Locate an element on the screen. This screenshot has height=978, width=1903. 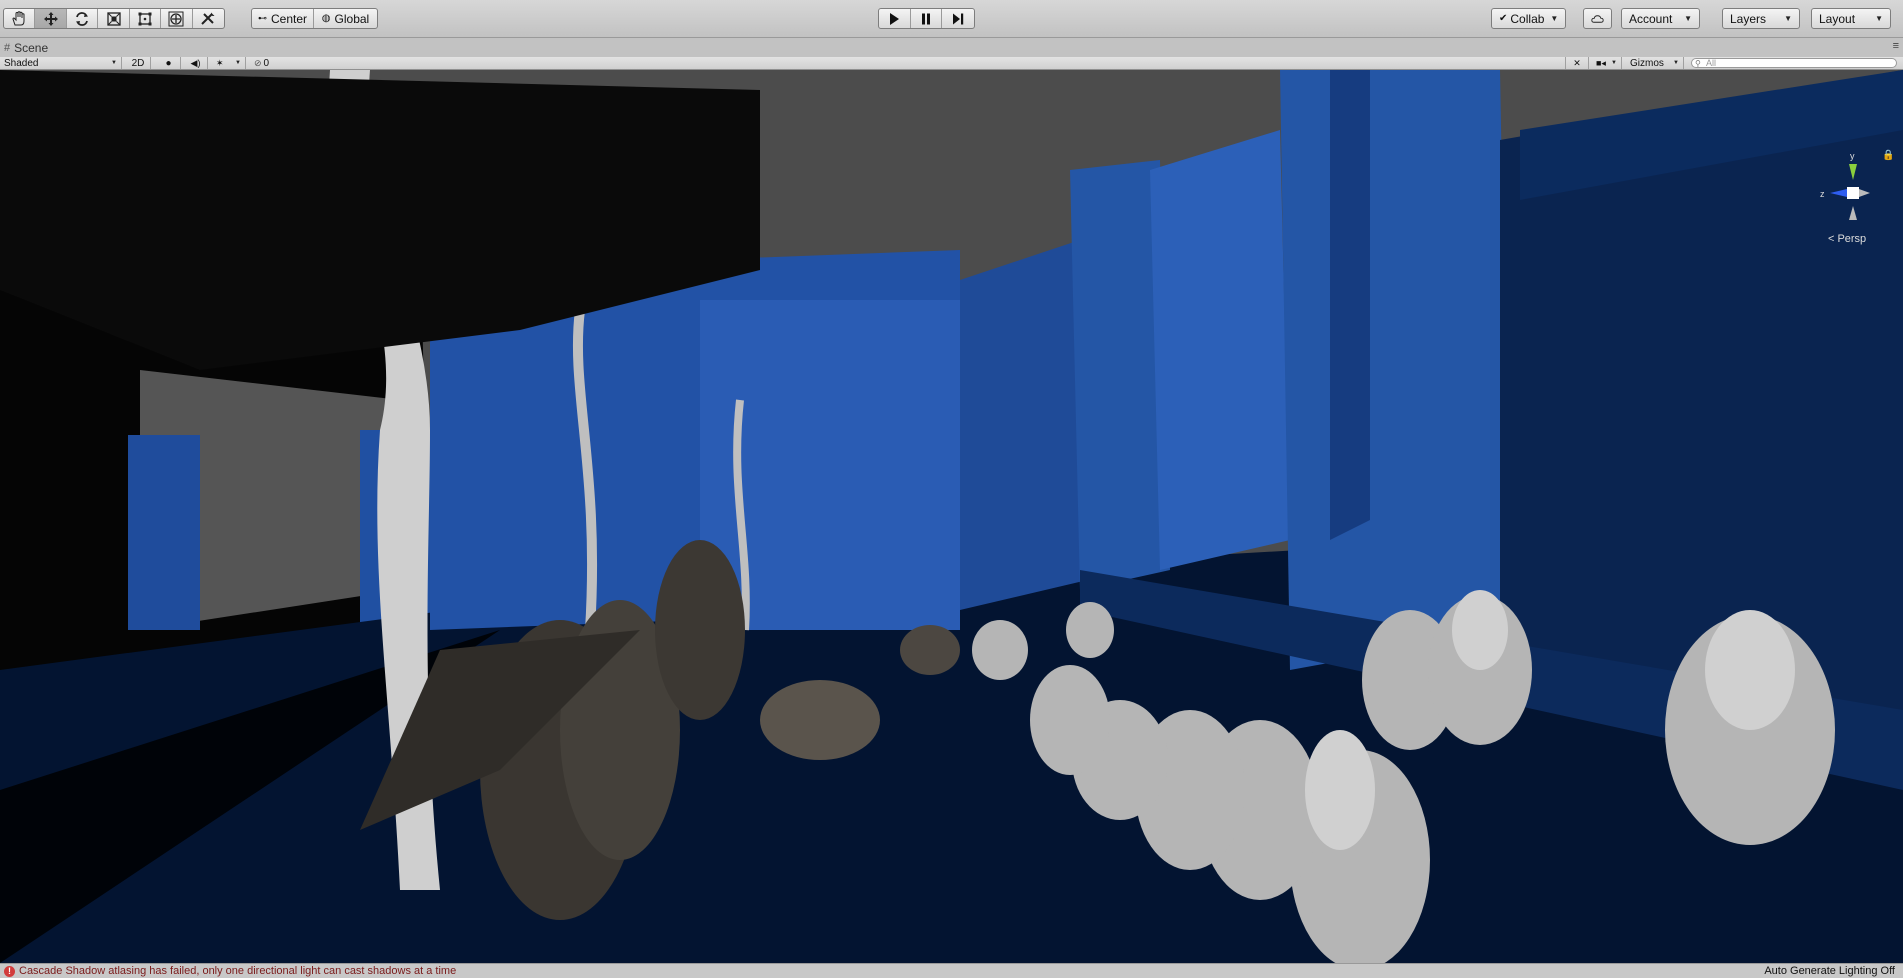
lighting-status: Auto Generate Lighting Off is located at coordinates (1829, 971).